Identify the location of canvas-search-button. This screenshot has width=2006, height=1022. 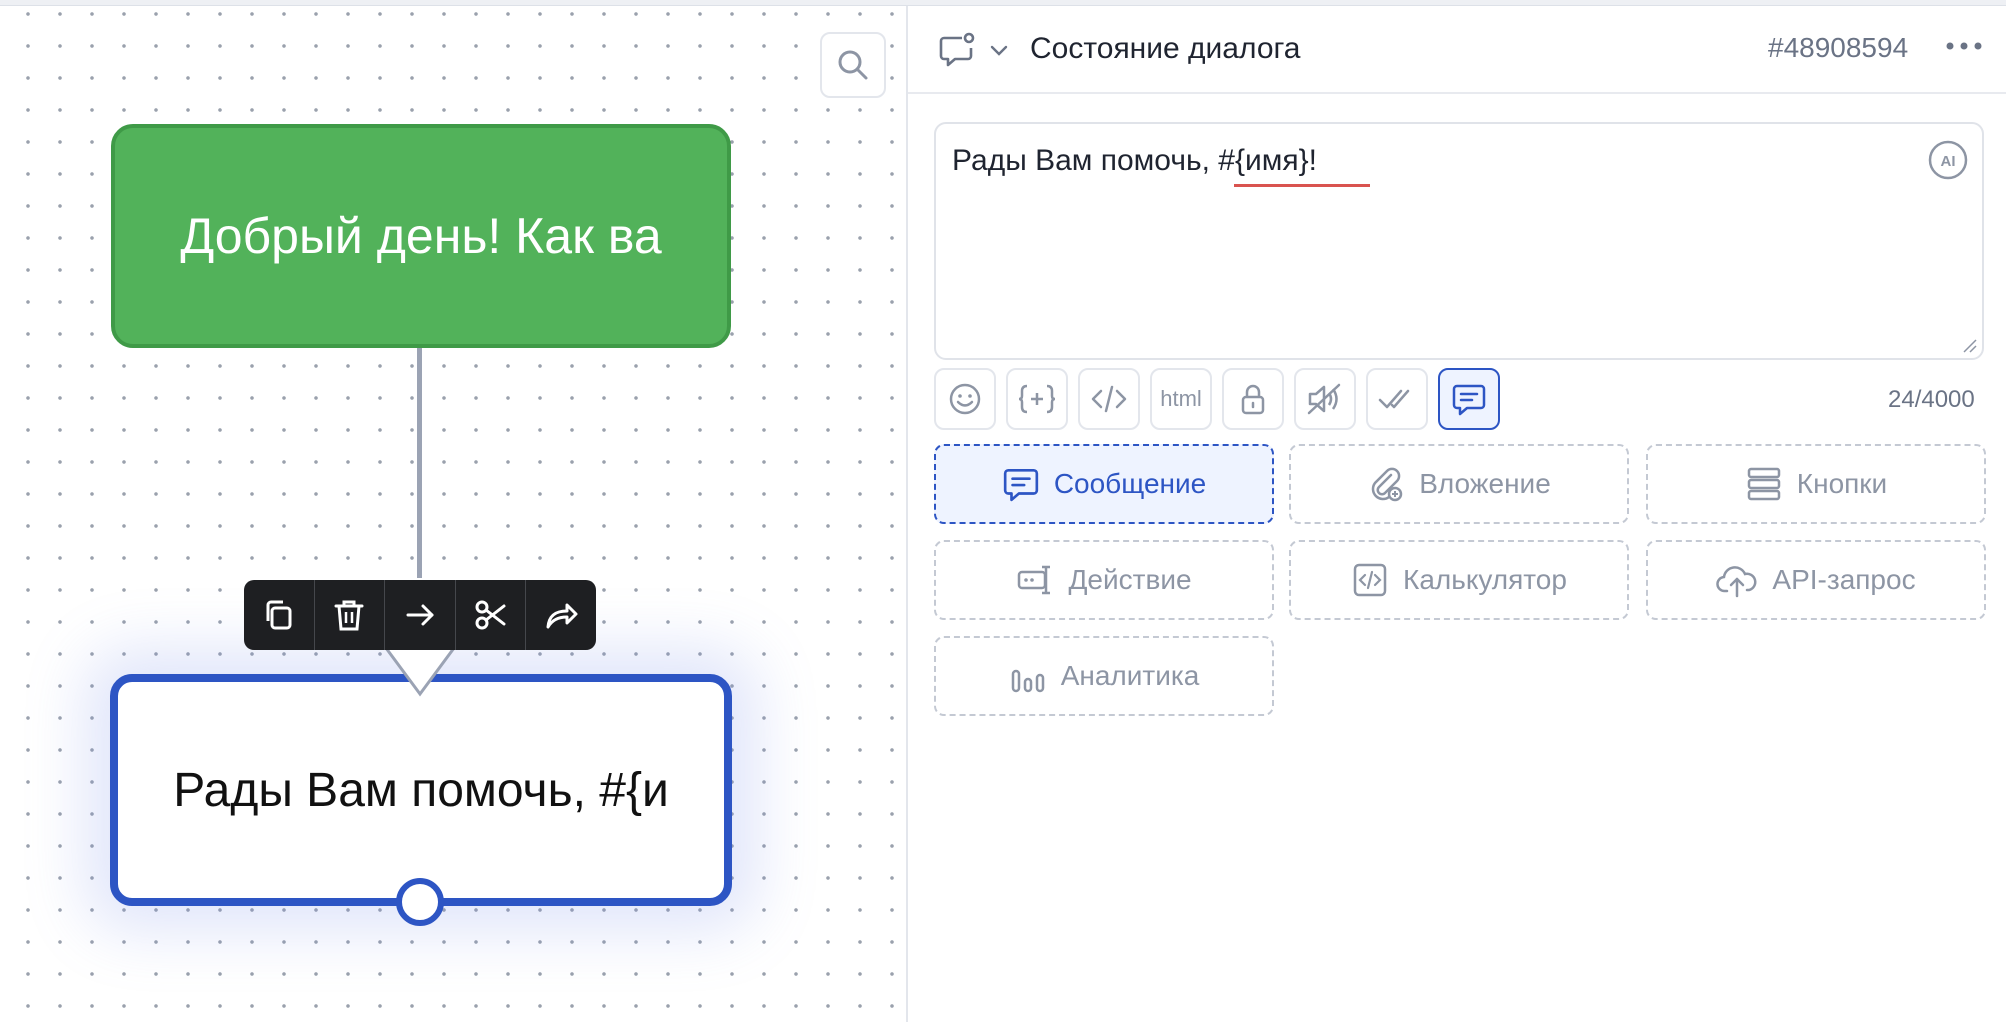
(853, 65).